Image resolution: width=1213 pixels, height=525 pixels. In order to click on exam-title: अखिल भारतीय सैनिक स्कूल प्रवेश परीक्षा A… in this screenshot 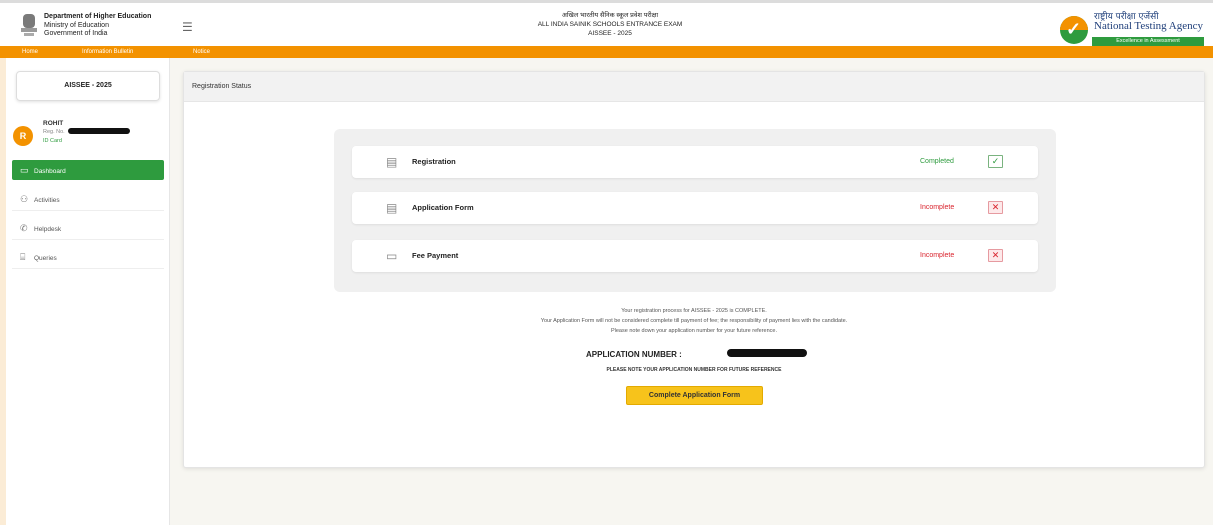, I will do `click(610, 24)`.